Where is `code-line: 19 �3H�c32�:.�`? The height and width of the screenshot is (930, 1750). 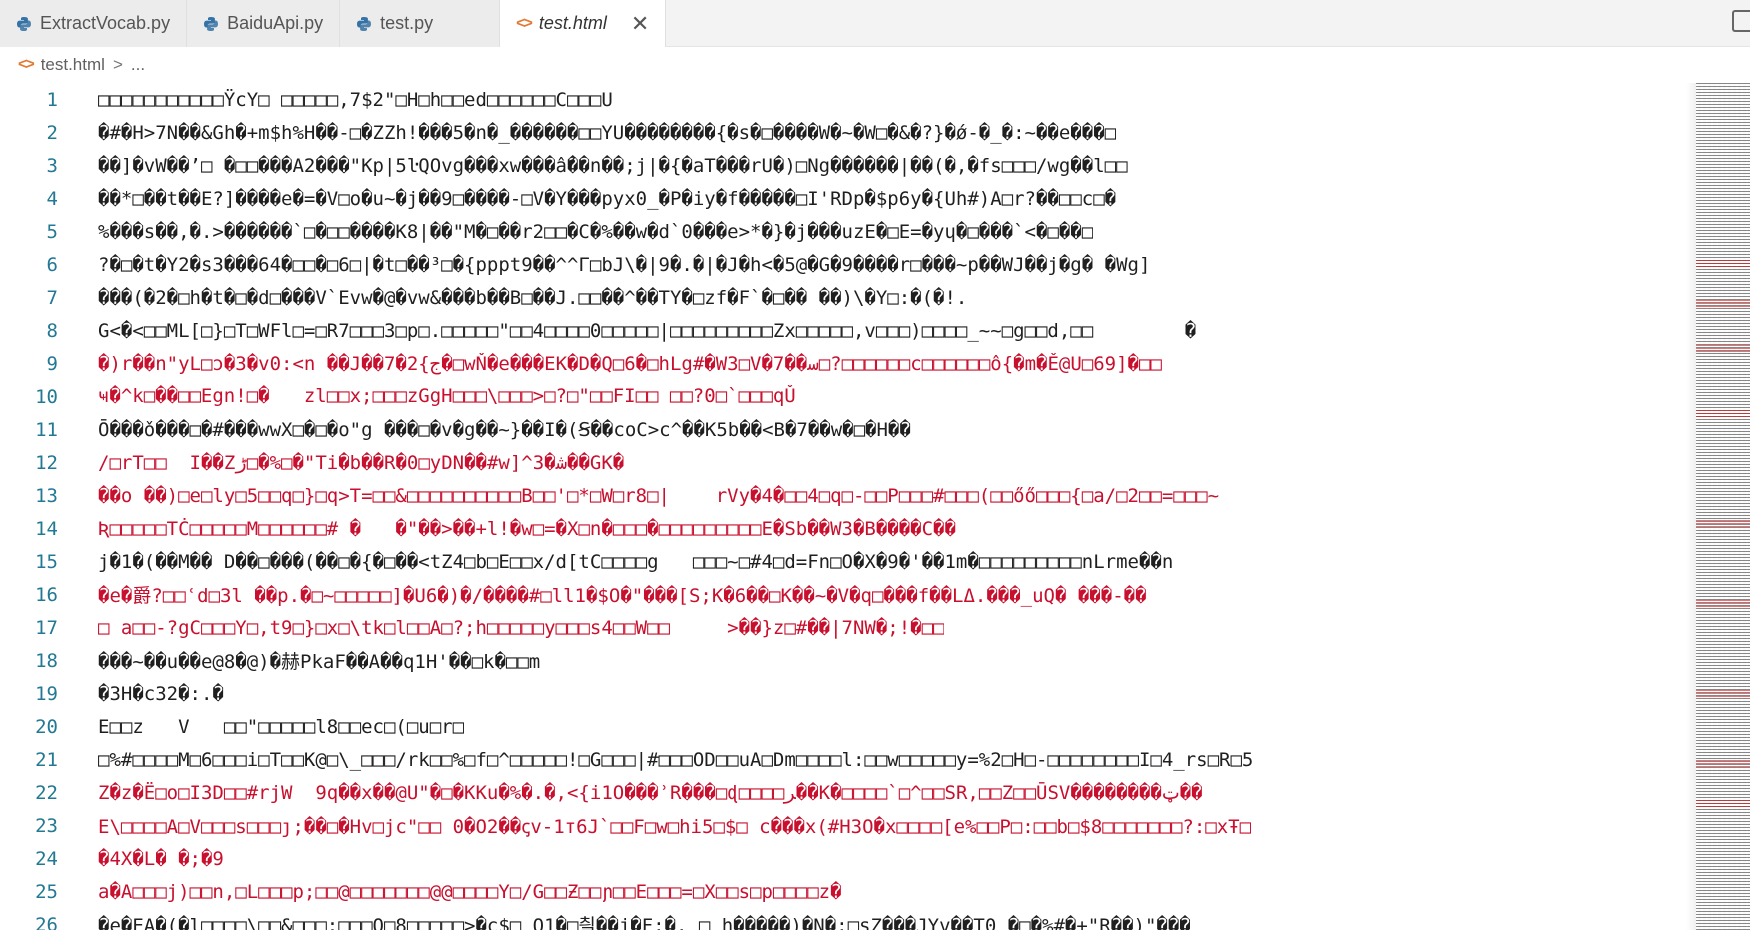 code-line: 19 �3H�c32�:.� is located at coordinates (848, 693).